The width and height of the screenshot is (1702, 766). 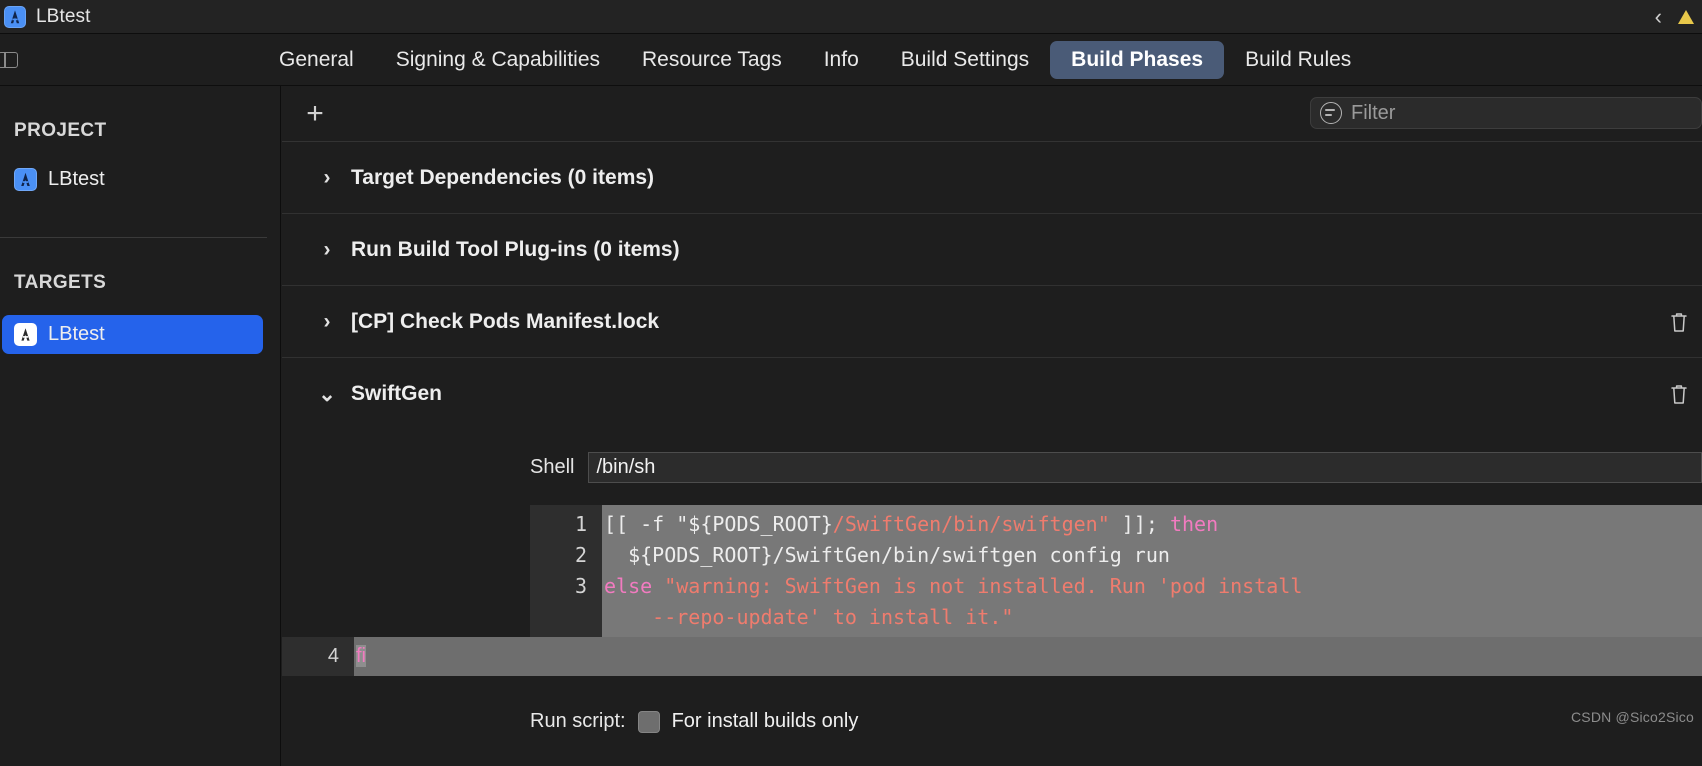 What do you see at coordinates (140, 426) in the screenshot?
I see `project-sidebar: PROJECT LBtest TARGETS LBtest` at bounding box center [140, 426].